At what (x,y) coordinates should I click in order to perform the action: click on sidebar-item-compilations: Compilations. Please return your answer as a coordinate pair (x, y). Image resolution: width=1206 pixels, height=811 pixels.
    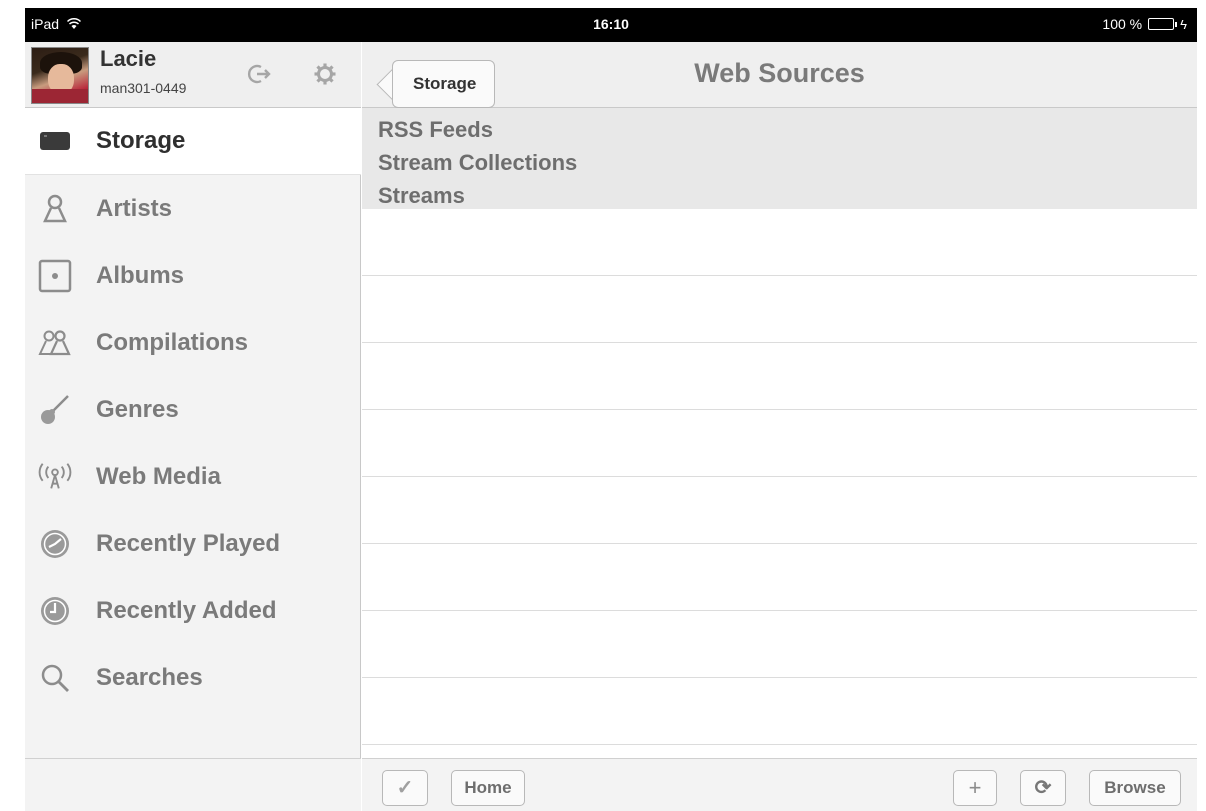
    Looking at the image, I should click on (193, 342).